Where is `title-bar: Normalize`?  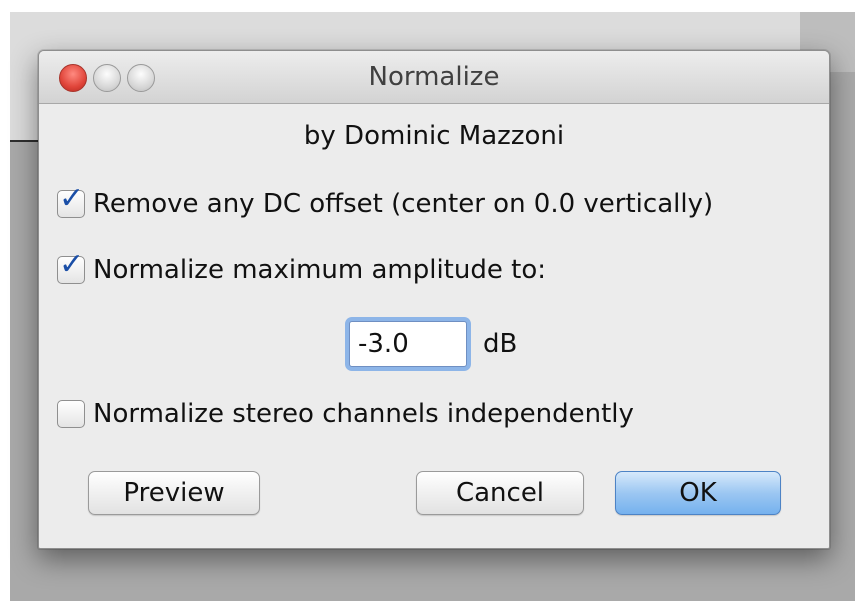
title-bar: Normalize is located at coordinates (434, 77).